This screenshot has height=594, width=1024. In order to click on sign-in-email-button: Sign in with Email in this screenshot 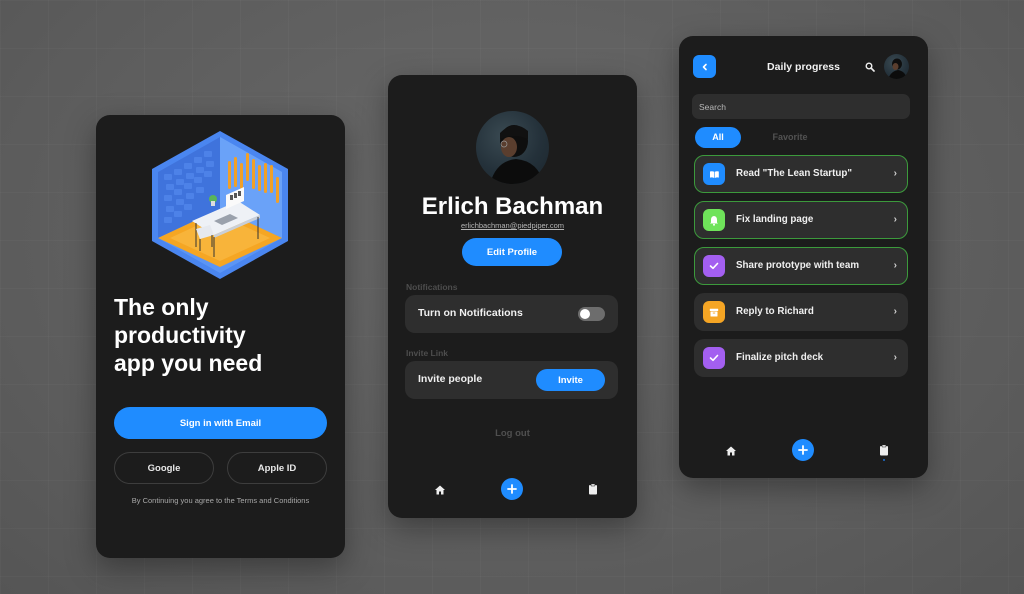, I will do `click(220, 423)`.